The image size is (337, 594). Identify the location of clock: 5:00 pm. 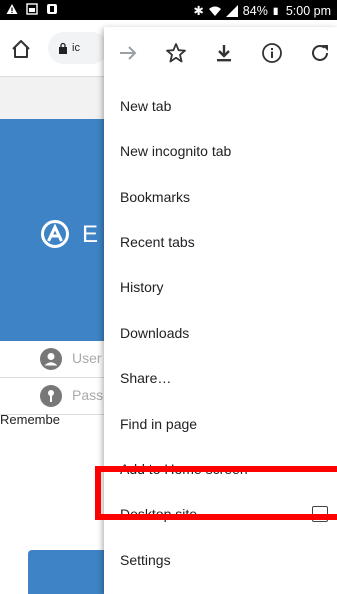
(308, 10).